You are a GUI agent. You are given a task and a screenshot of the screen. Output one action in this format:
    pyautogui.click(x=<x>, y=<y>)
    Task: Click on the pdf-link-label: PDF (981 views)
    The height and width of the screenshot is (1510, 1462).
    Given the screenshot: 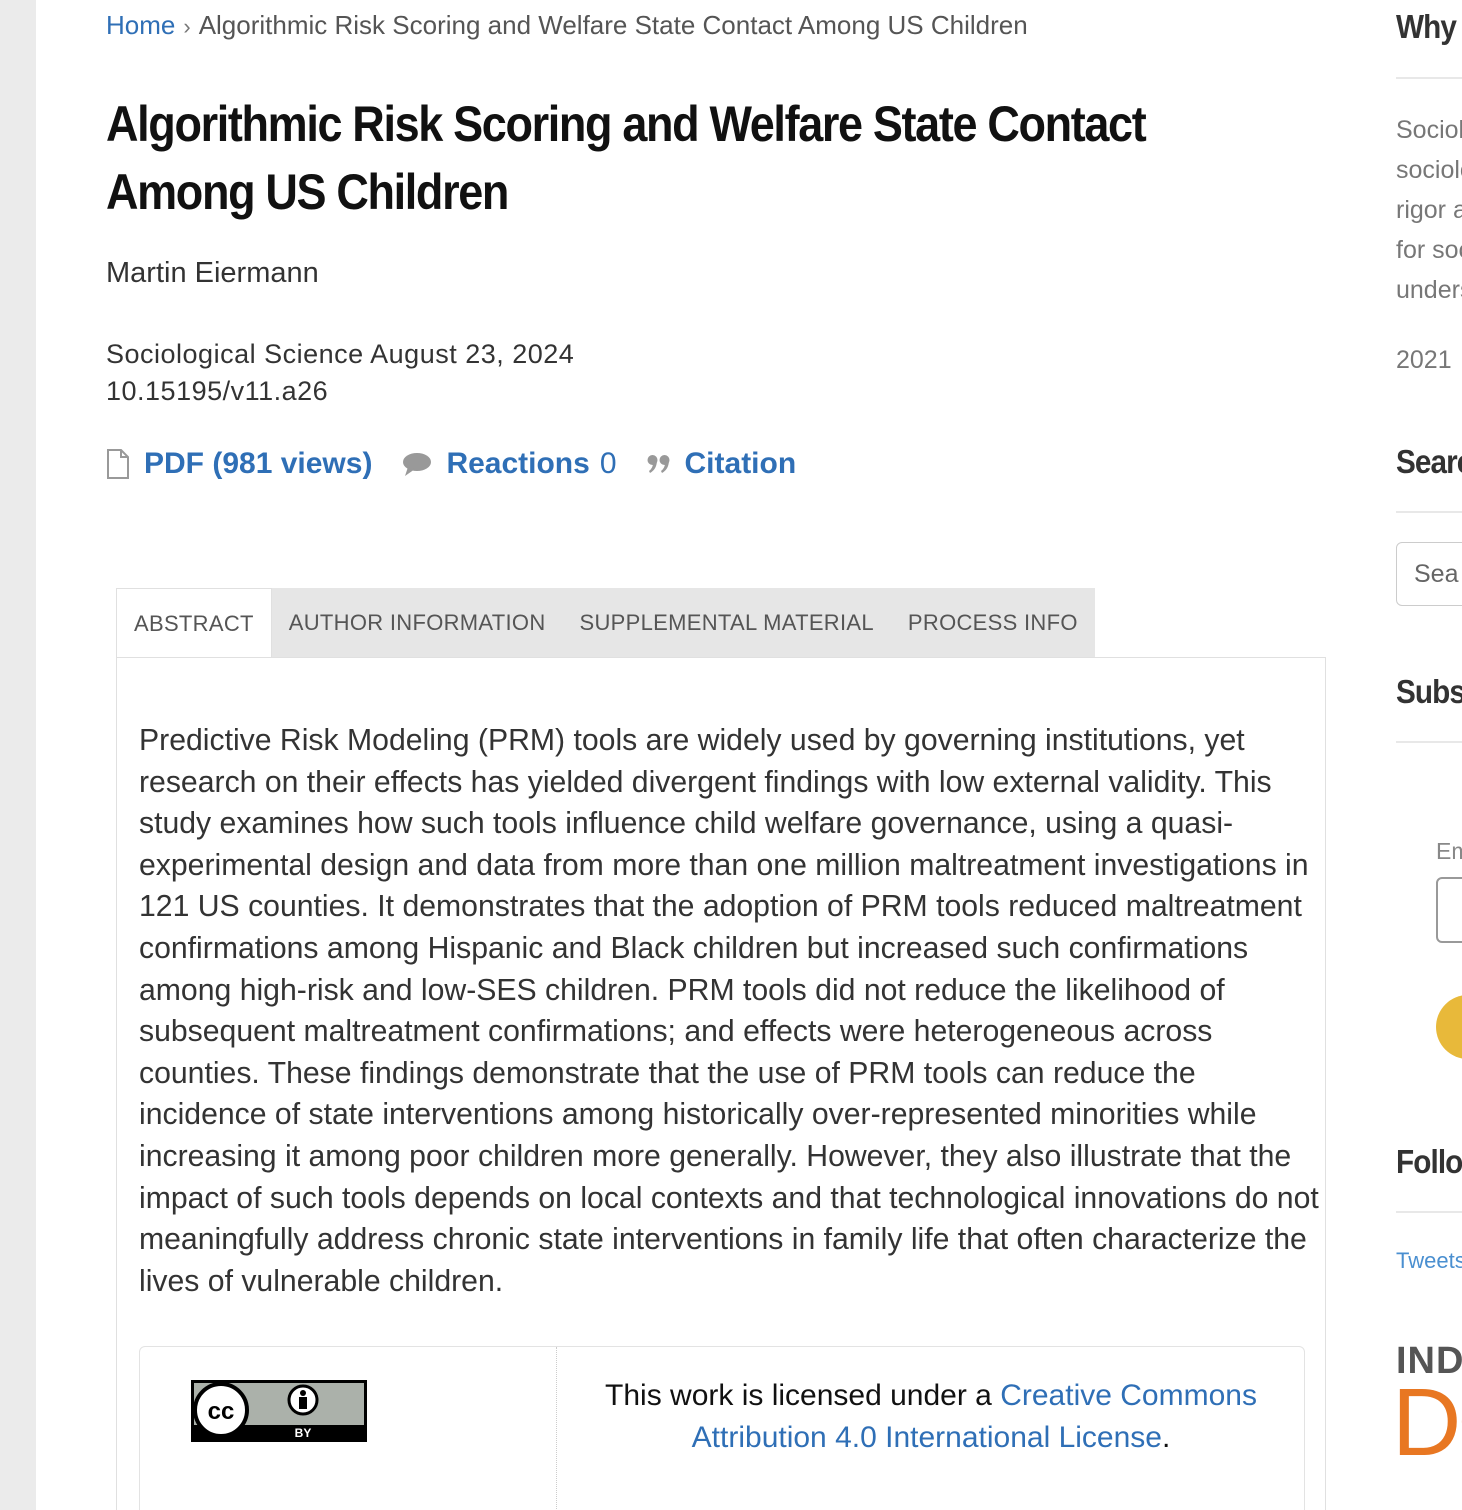 What is the action you would take?
    pyautogui.click(x=258, y=464)
    